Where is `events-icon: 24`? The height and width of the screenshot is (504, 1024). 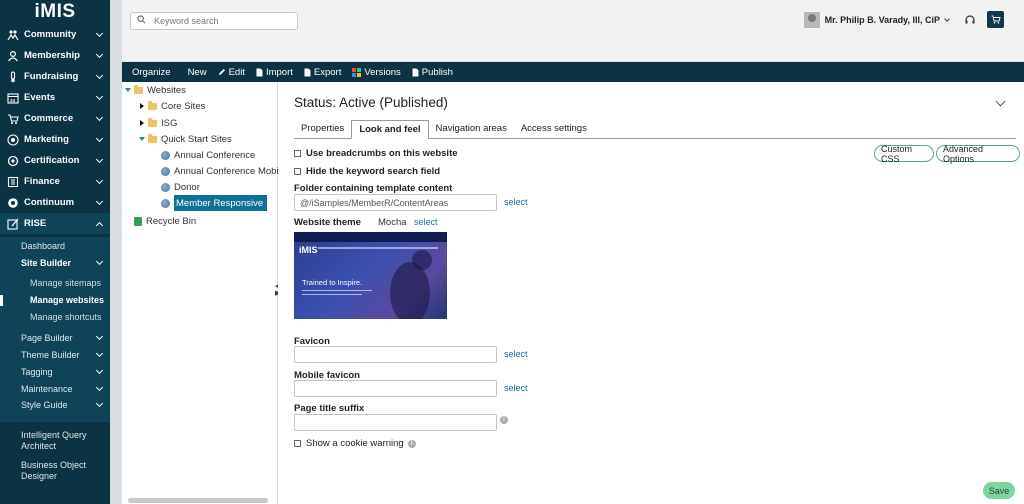
events-icon: 24 is located at coordinates (12, 97).